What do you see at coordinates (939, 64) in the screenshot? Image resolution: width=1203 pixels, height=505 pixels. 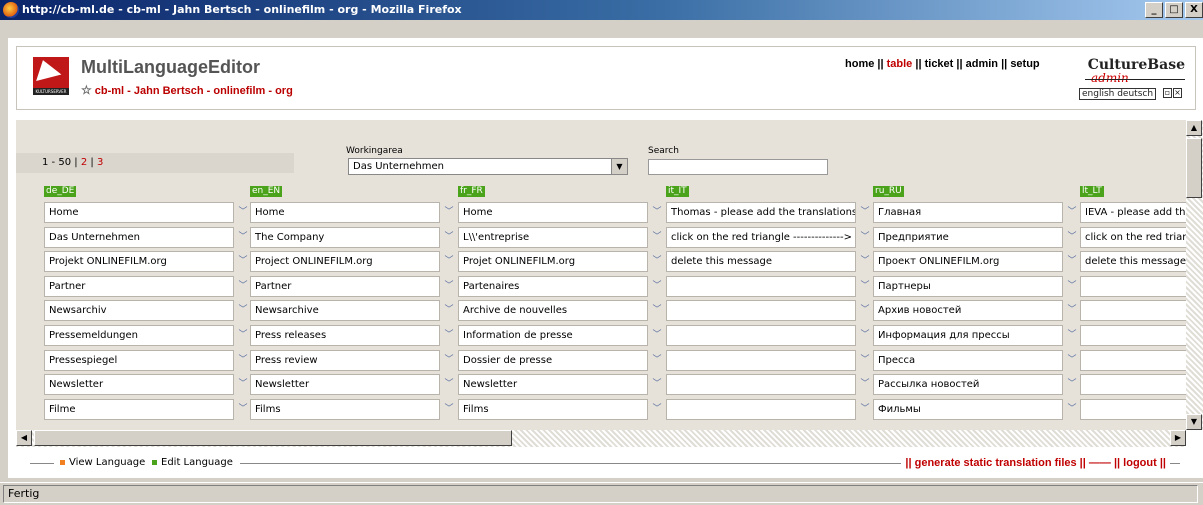 I see `nav-ticket: ticket` at bounding box center [939, 64].